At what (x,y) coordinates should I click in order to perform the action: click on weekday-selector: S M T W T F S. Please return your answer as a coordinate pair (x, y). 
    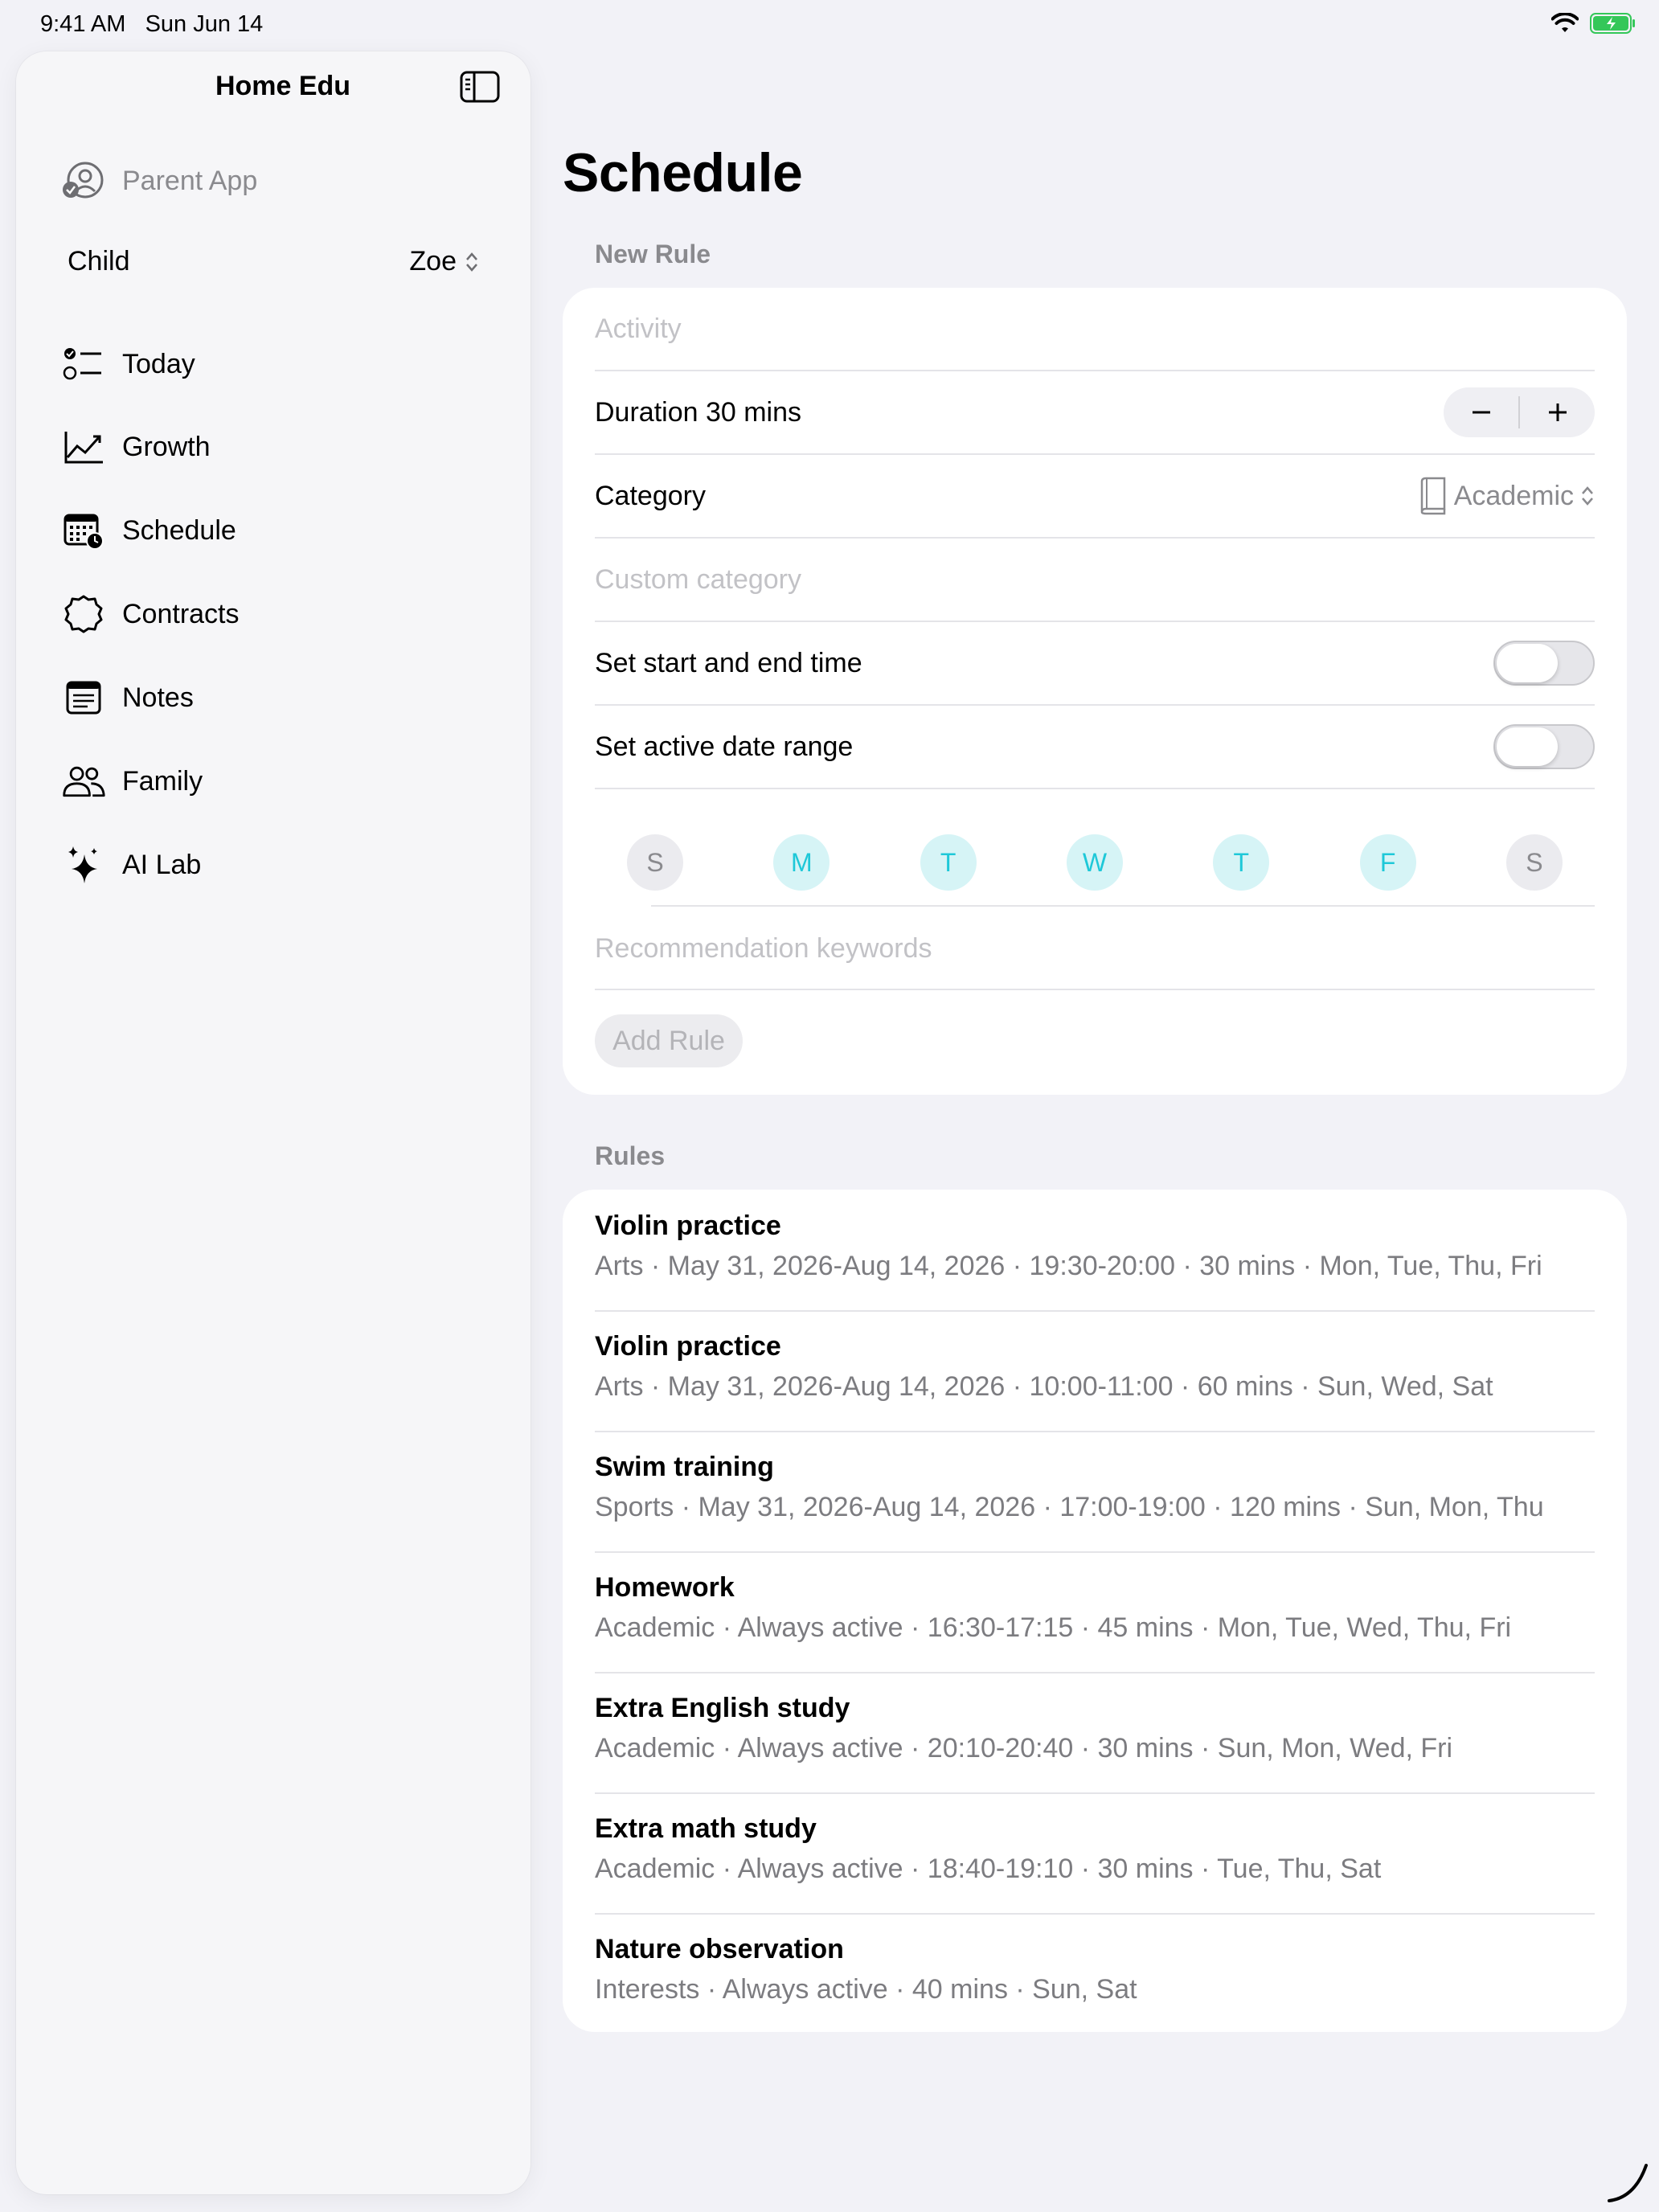
    Looking at the image, I should click on (1095, 863).